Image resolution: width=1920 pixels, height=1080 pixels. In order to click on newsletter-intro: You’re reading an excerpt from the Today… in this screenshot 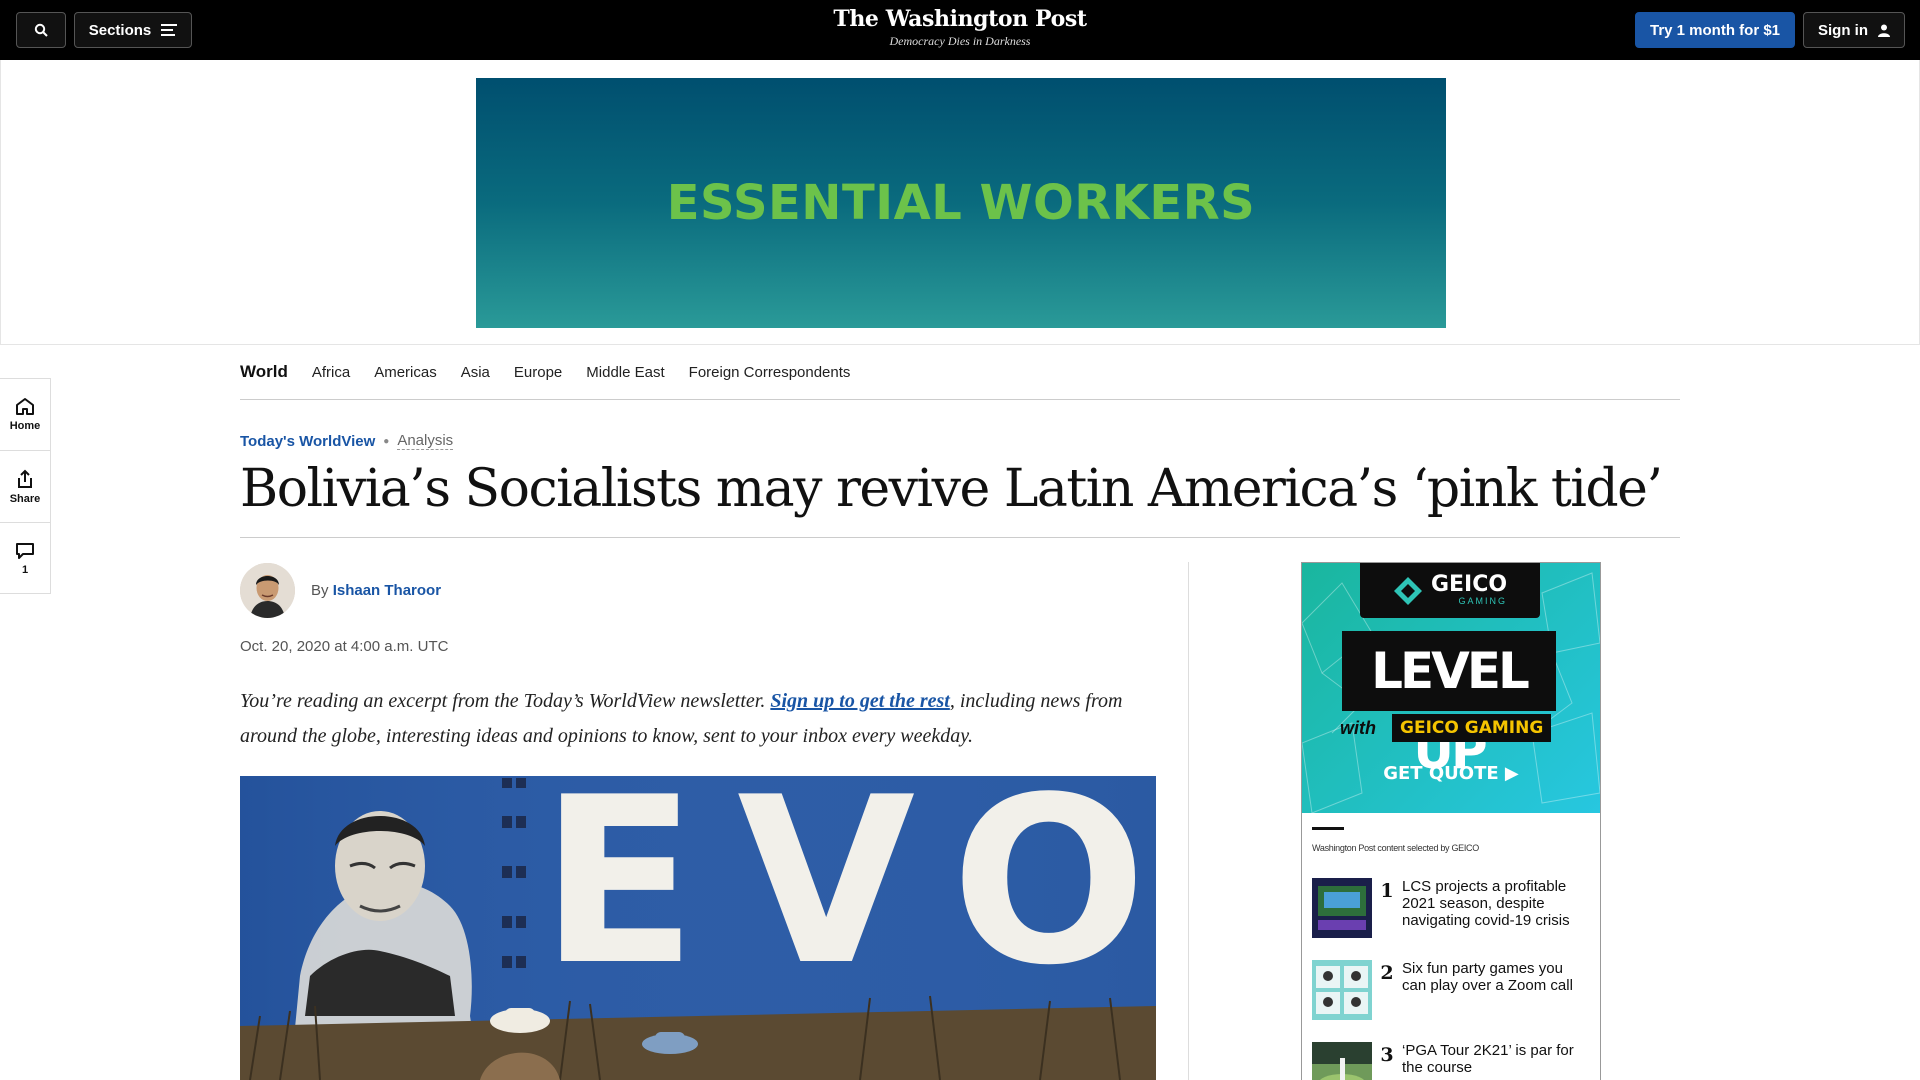, I will do `click(700, 719)`.